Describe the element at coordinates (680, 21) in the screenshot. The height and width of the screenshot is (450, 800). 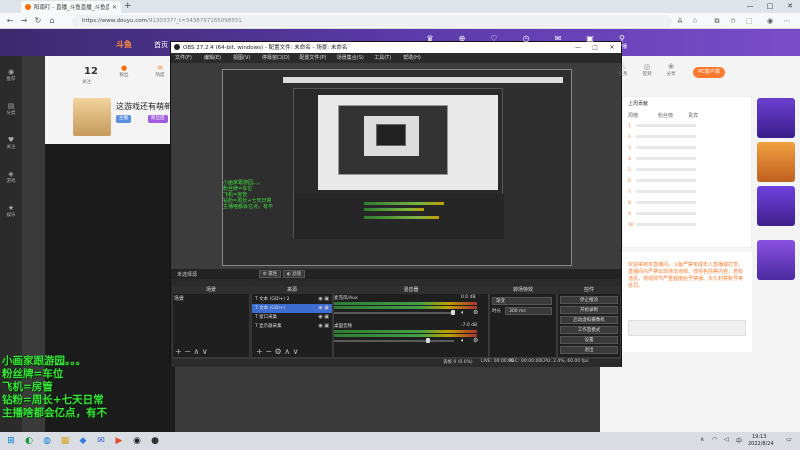
I see `read-aloud-icon: A` at that location.